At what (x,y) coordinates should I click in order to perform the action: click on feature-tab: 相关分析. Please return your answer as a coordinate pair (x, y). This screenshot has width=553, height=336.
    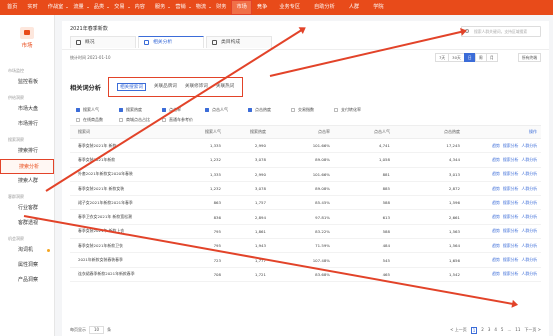
    Looking at the image, I should click on (171, 42).